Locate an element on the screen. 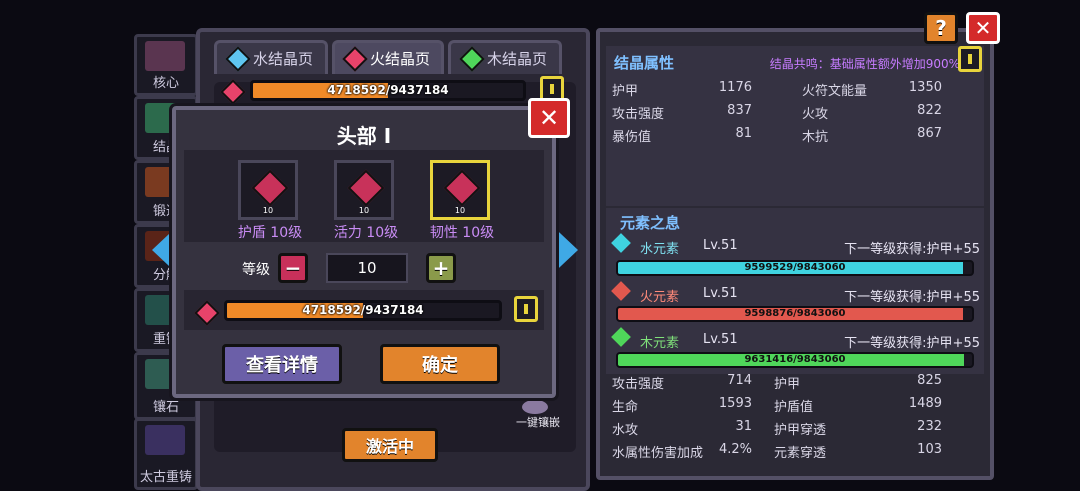 This screenshot has width=1080, height=491. confirm-button: 确定 is located at coordinates (440, 364).